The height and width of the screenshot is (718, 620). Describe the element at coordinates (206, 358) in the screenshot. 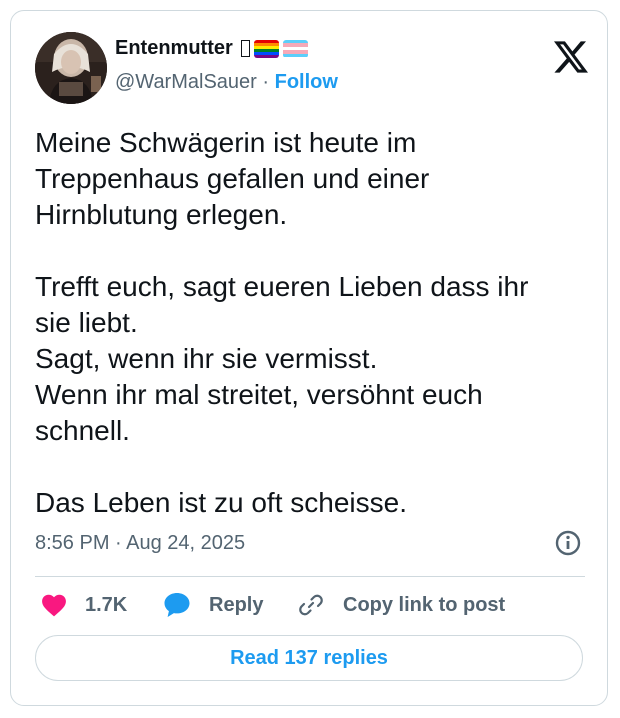

I see `tweet-line: Sagt, wenn ihr sie vermisst.` at that location.